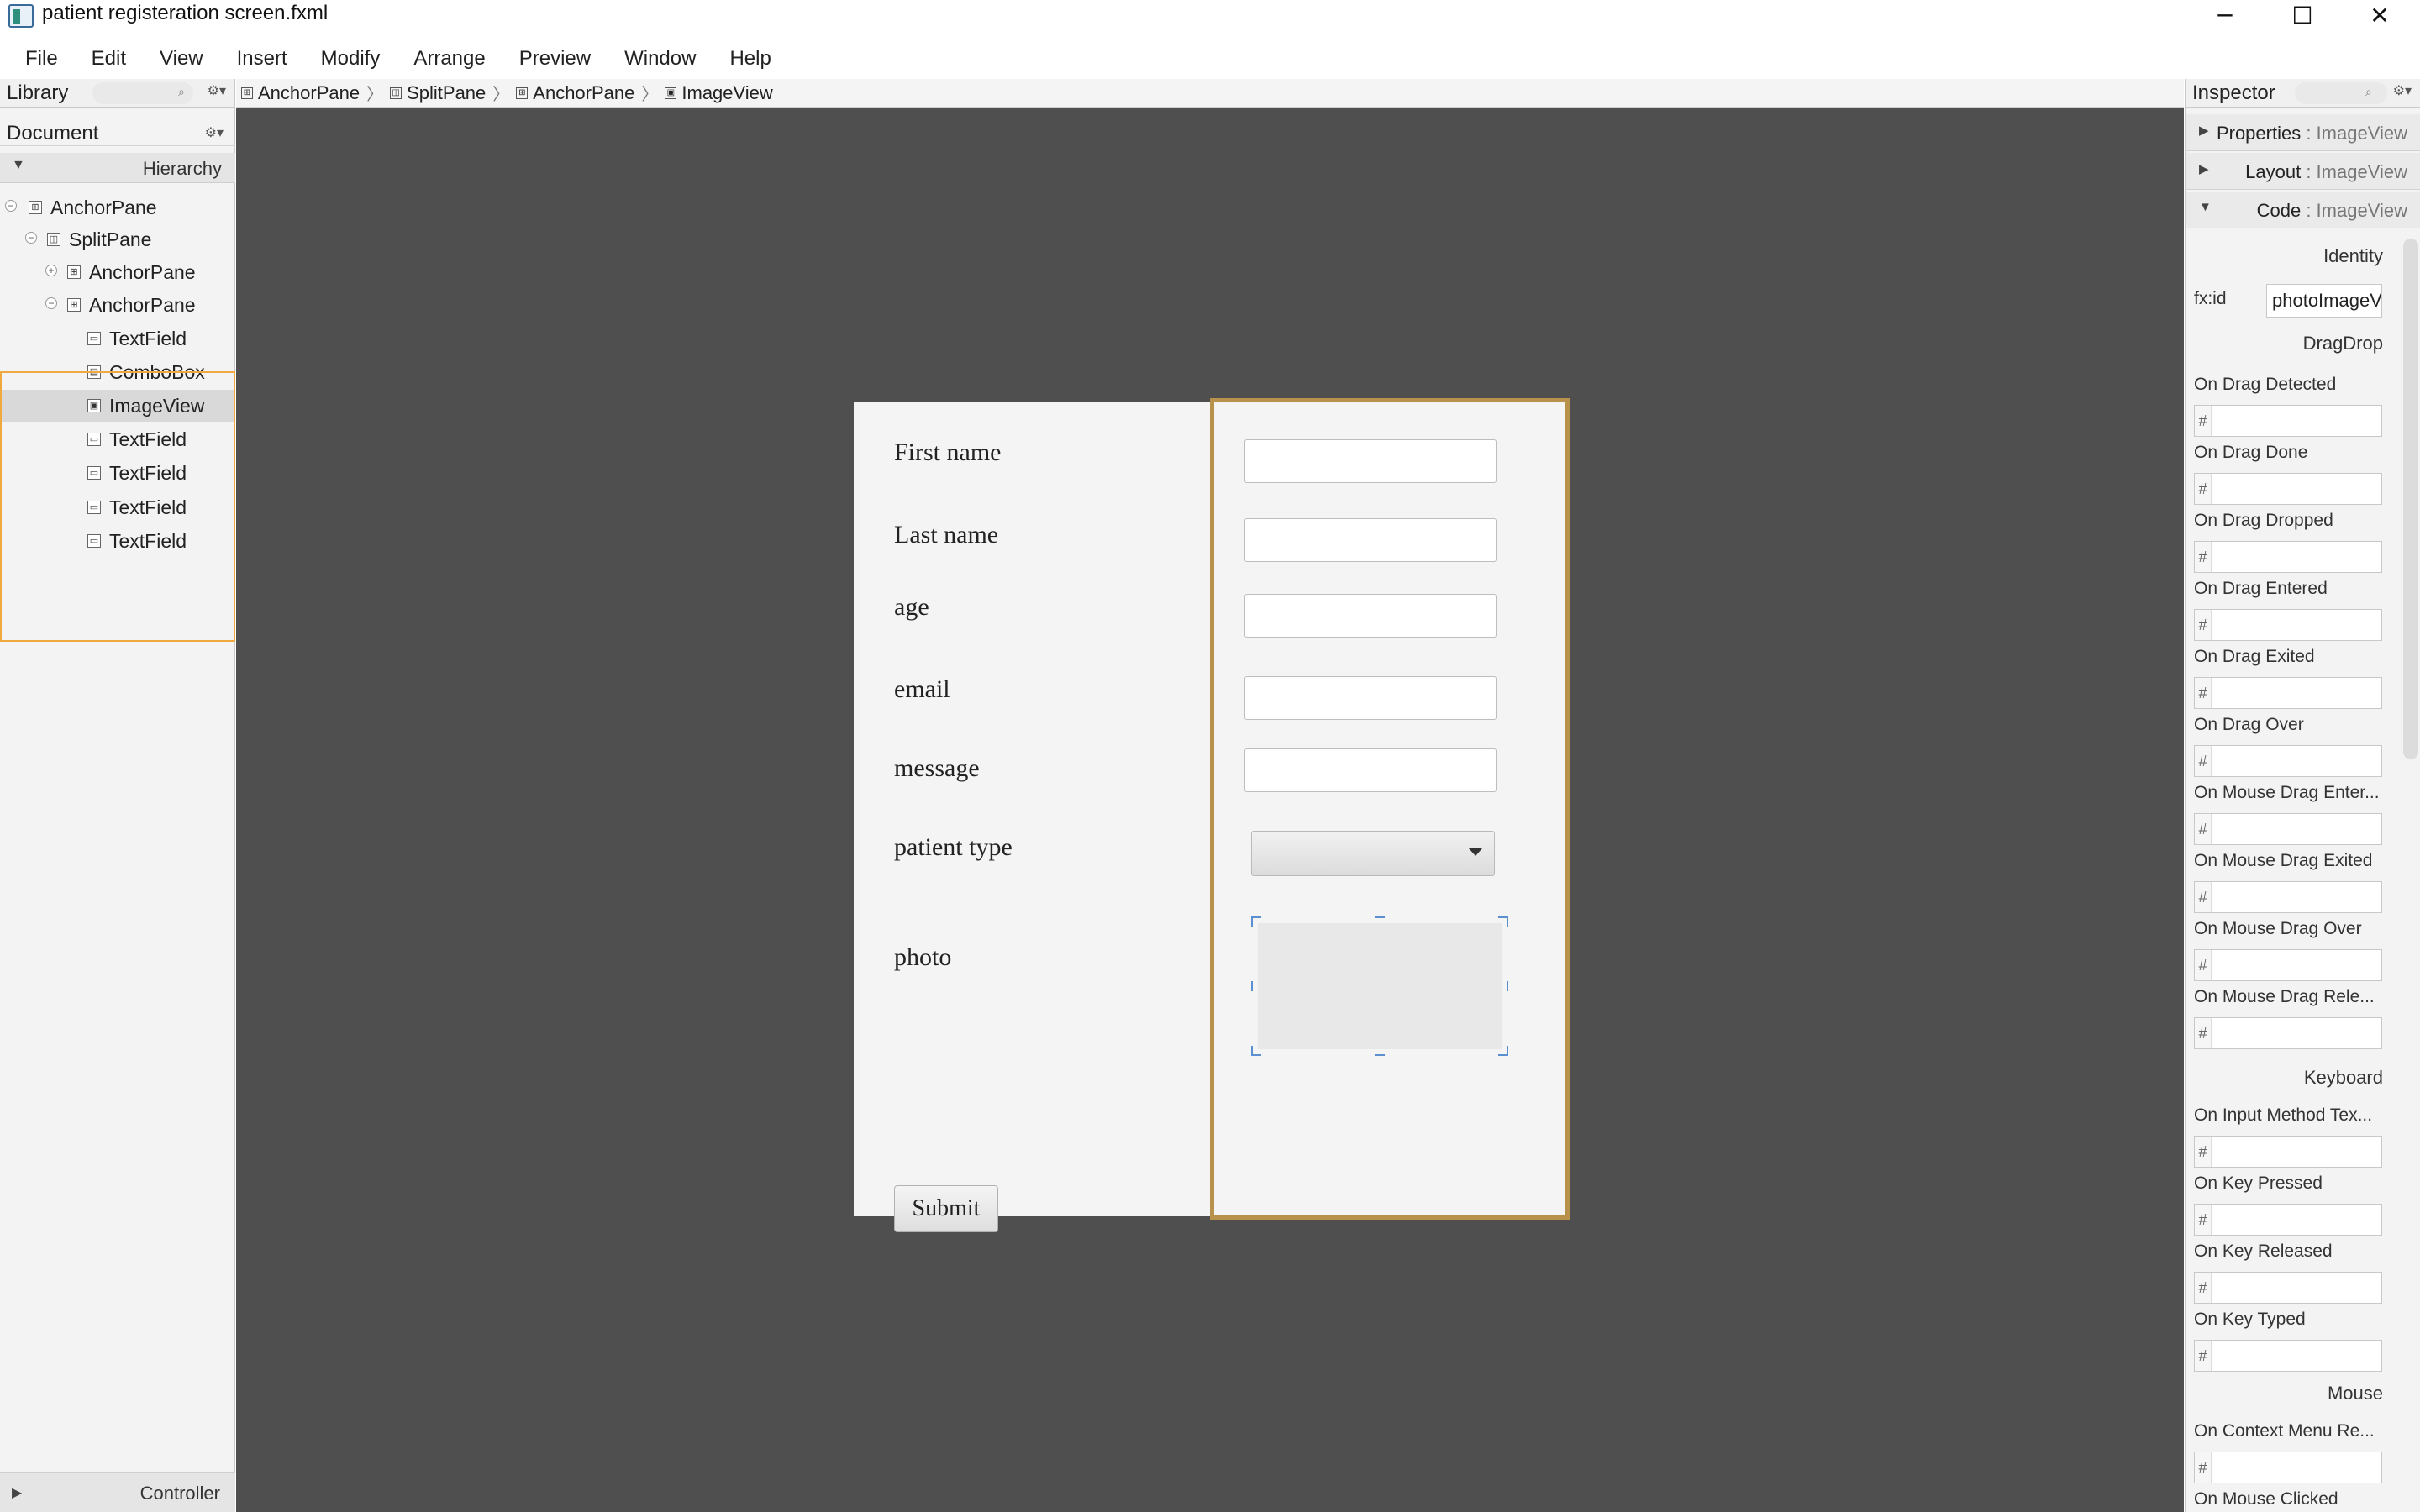 The height and width of the screenshot is (1512, 2420). What do you see at coordinates (2259, 133) in the screenshot?
I see `section-title: Properties` at bounding box center [2259, 133].